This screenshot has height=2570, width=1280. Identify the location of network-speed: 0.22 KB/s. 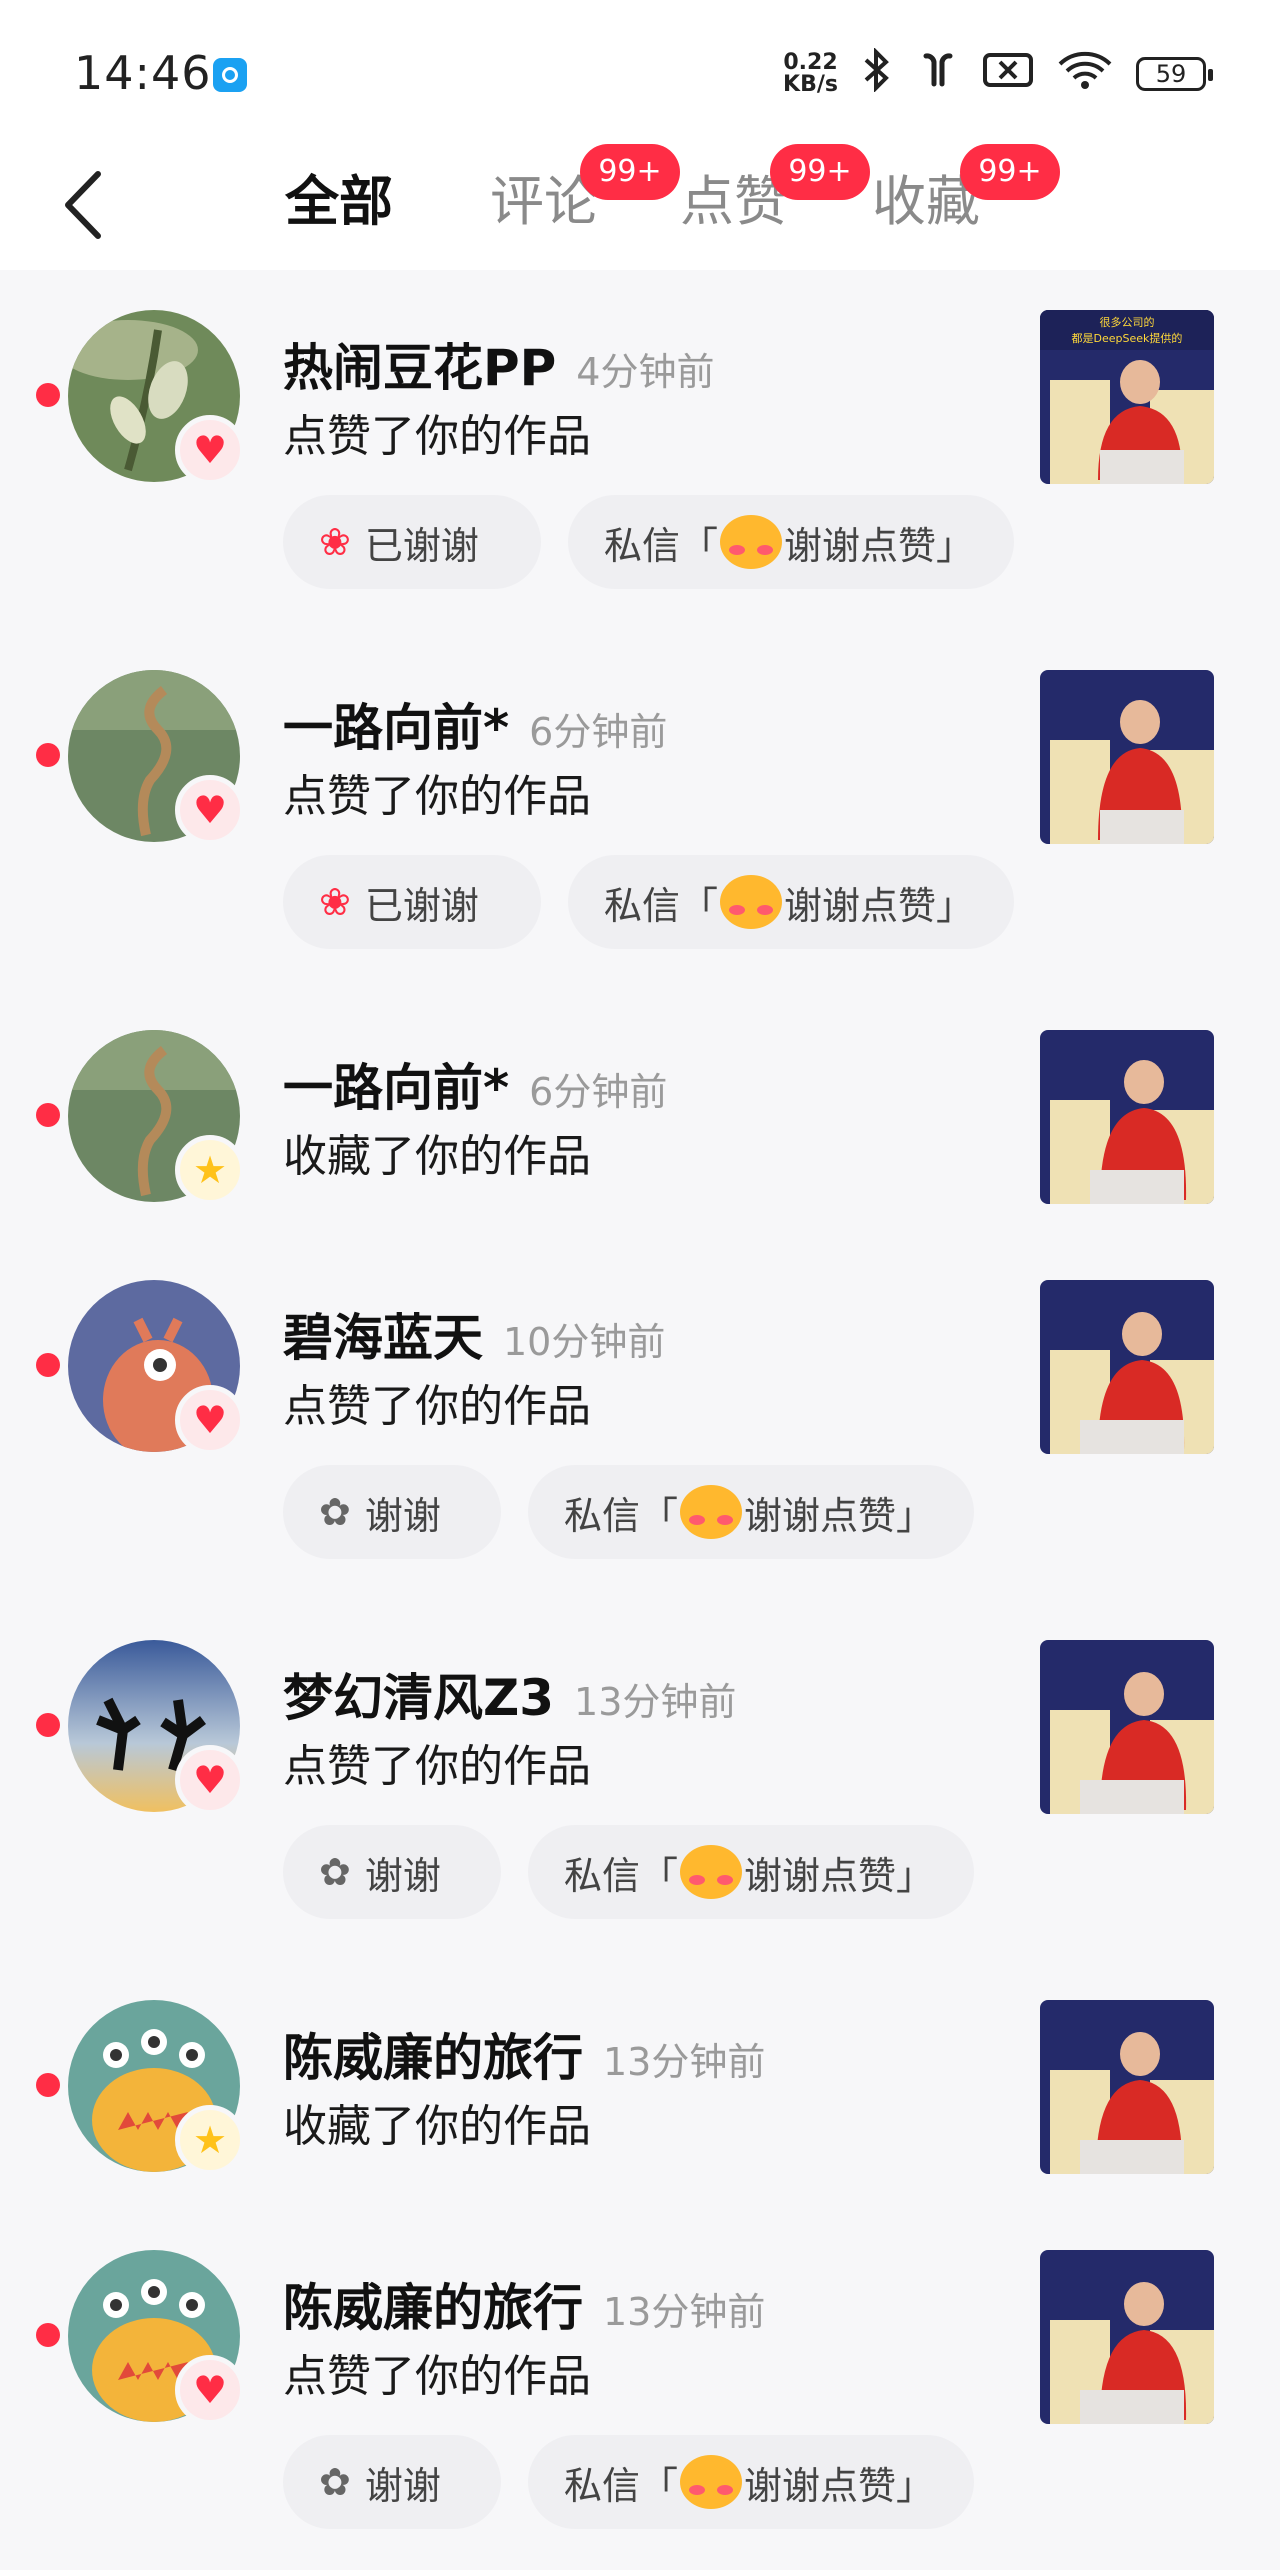
(810, 73).